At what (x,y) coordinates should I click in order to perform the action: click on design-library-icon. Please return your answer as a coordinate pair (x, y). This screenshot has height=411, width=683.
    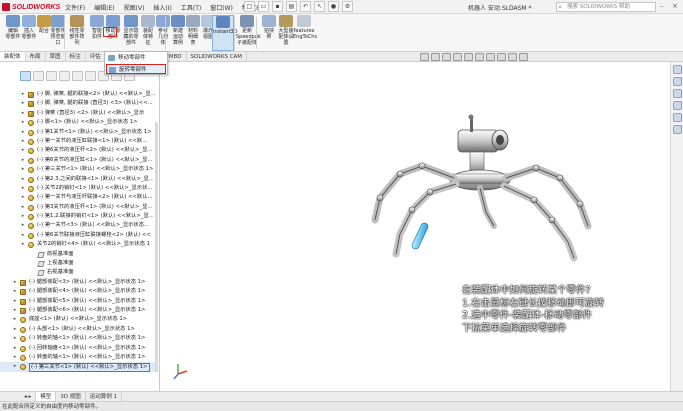
    Looking at the image, I should click on (677, 81).